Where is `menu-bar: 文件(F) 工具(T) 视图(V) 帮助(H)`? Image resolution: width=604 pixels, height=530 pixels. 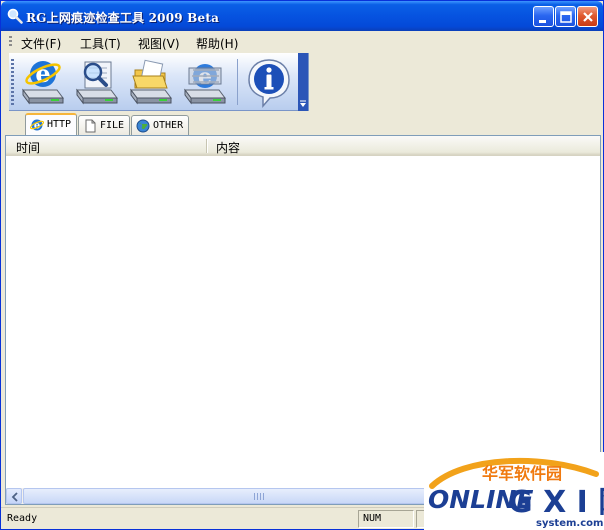
menu-bar: 文件(F) 工具(T) 视图(V) 帮助(H) is located at coordinates (302, 41).